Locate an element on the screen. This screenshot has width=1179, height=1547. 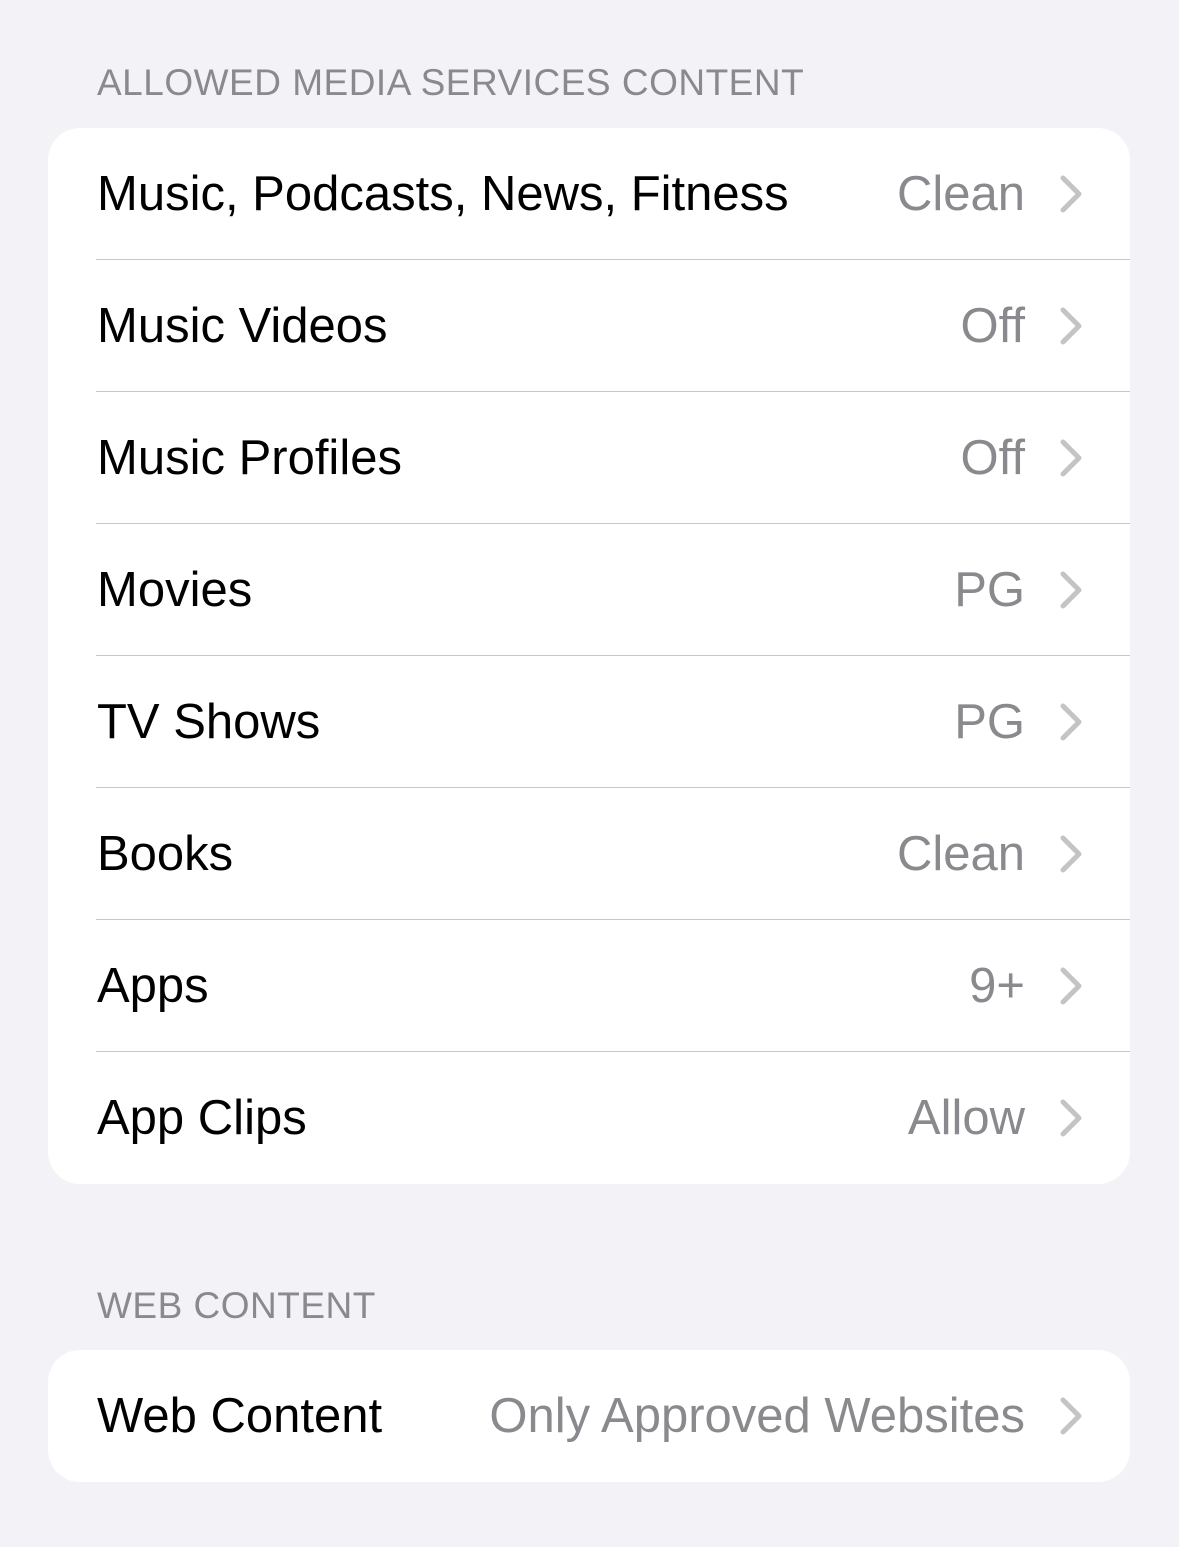
row-music-podcasts-news-fitness: Music, Podcasts, News, Fitness Clean is located at coordinates (589, 194).